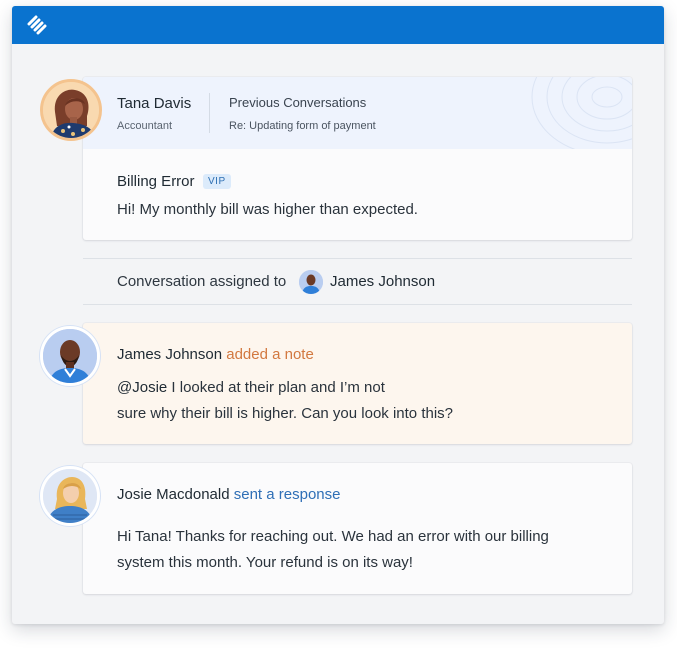 The image size is (677, 651). I want to click on assignment-label: Conversation assigned to, so click(202, 281).